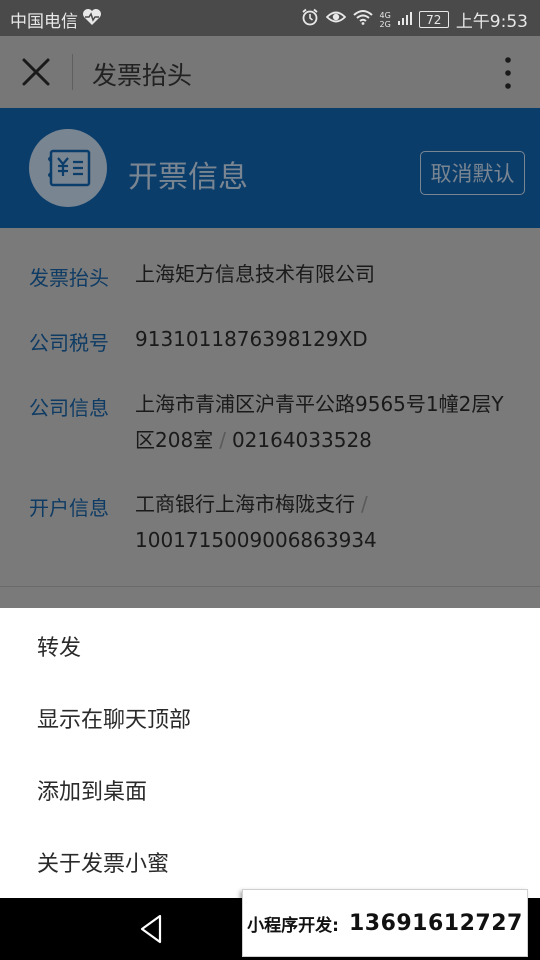 Image resolution: width=540 pixels, height=960 pixels. I want to click on invoice-yen-icon, so click(69, 168).